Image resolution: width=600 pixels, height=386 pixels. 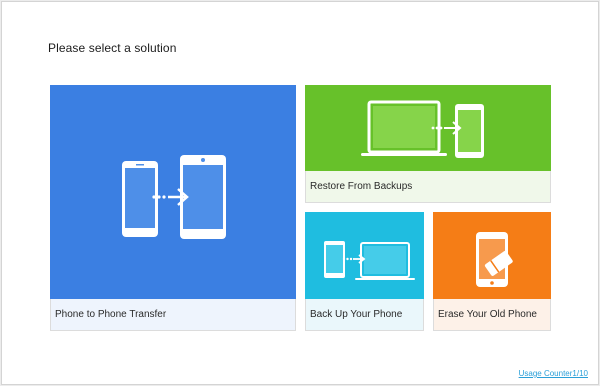 What do you see at coordinates (428, 187) in the screenshot?
I see `restore-backups-label: Restore From Backups` at bounding box center [428, 187].